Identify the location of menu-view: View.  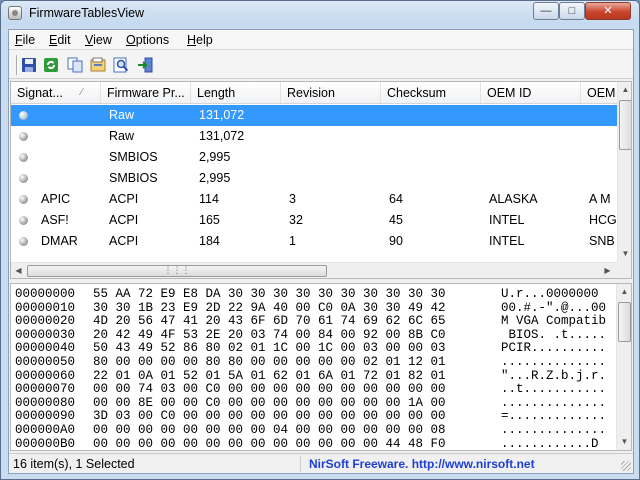
(98, 40).